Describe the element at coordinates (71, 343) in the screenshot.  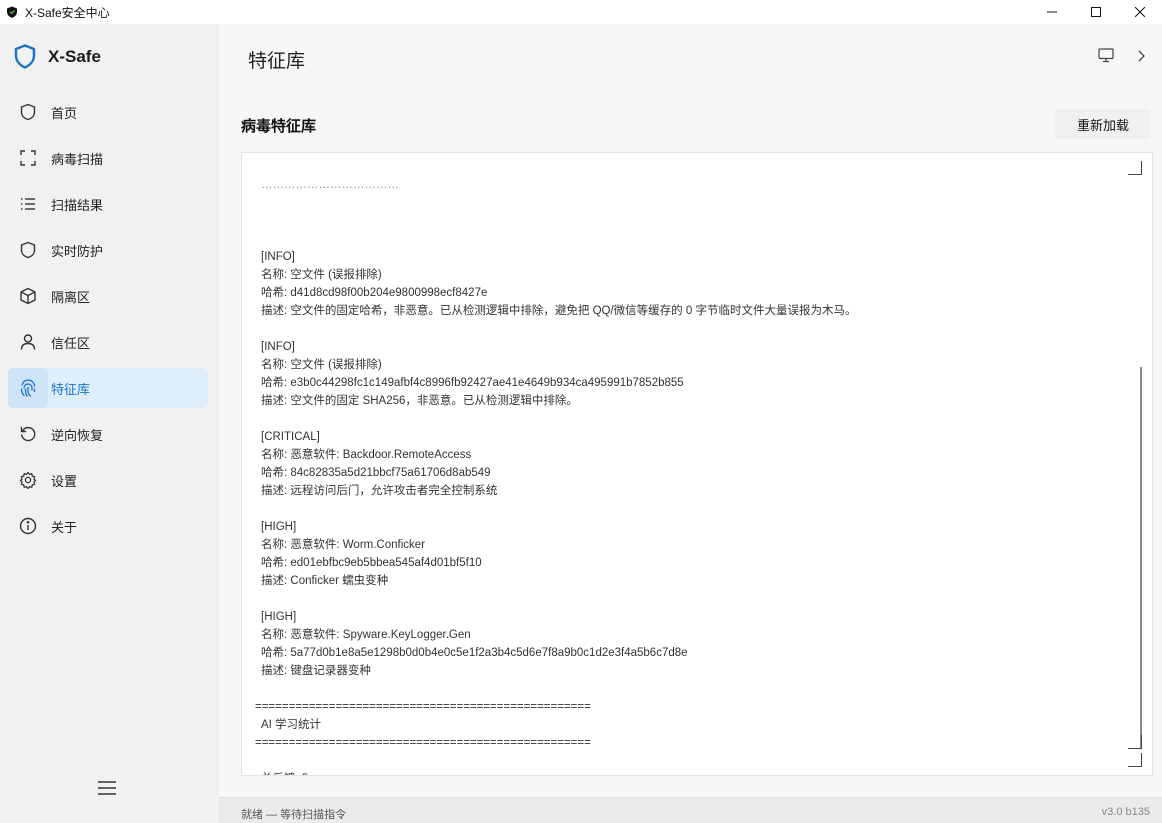
I see `sidebar-item-label: 信任区` at that location.